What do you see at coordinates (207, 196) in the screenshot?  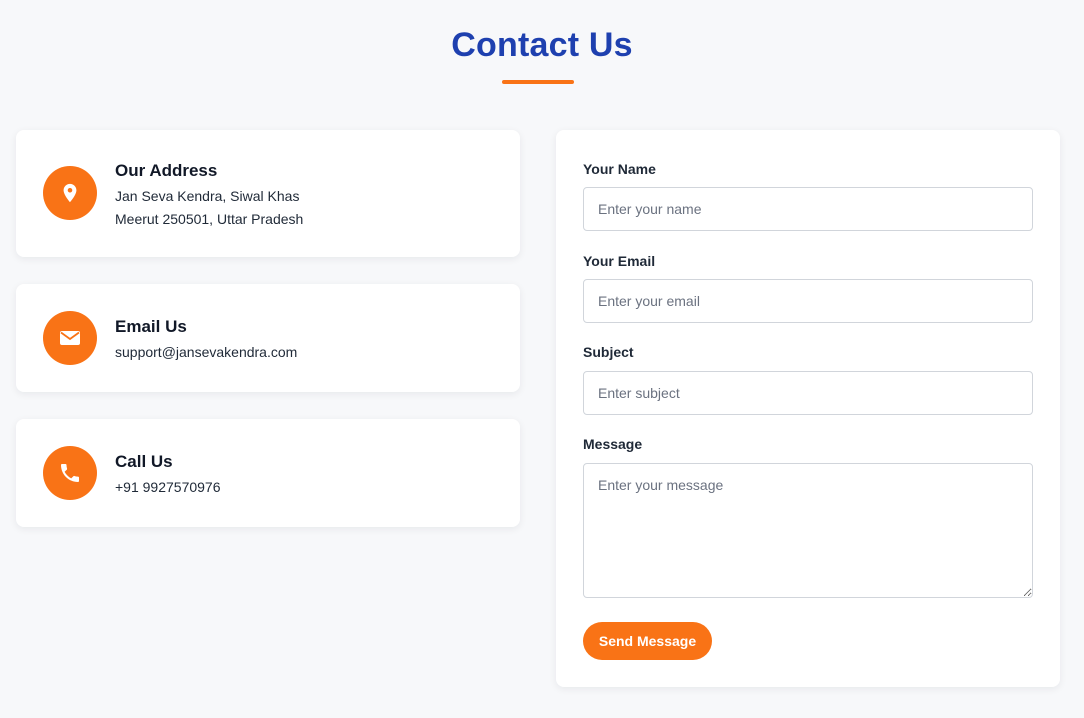 I see `address-line-1: Jan Seva Kendra, Siwal Khas` at bounding box center [207, 196].